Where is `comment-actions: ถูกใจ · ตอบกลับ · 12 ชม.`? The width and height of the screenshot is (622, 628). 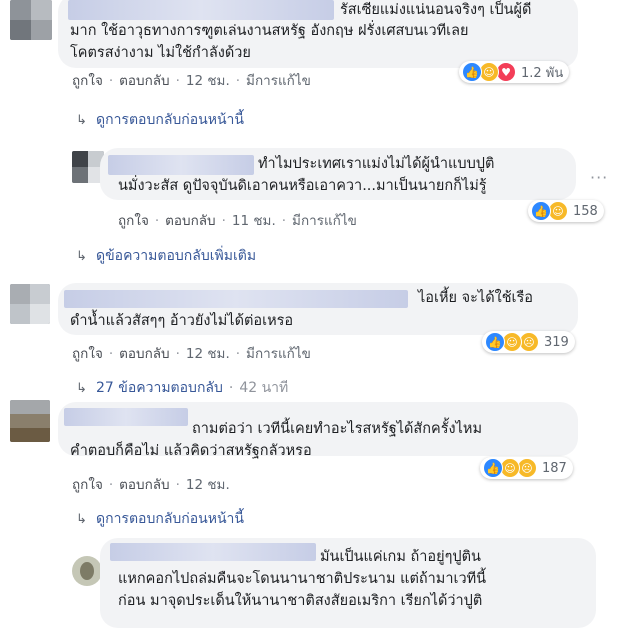 comment-actions: ถูกใจ · ตอบกลับ · 12 ชม. is located at coordinates (151, 484).